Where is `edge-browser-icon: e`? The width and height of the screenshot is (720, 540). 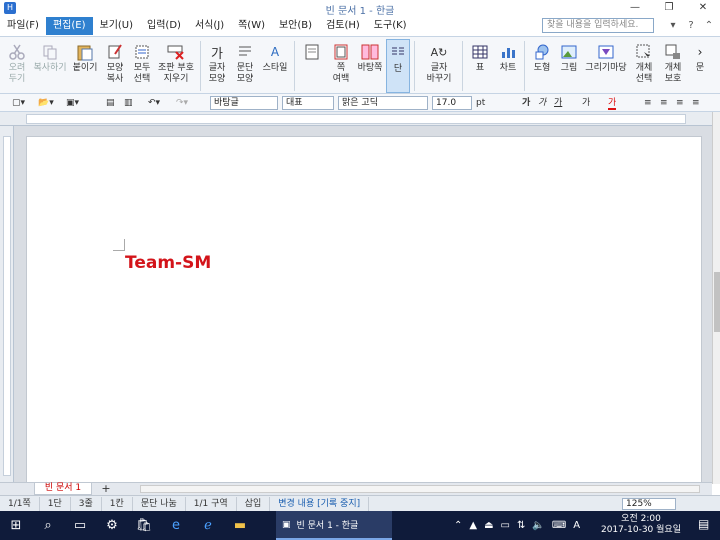 edge-browser-icon: e is located at coordinates (176, 525).